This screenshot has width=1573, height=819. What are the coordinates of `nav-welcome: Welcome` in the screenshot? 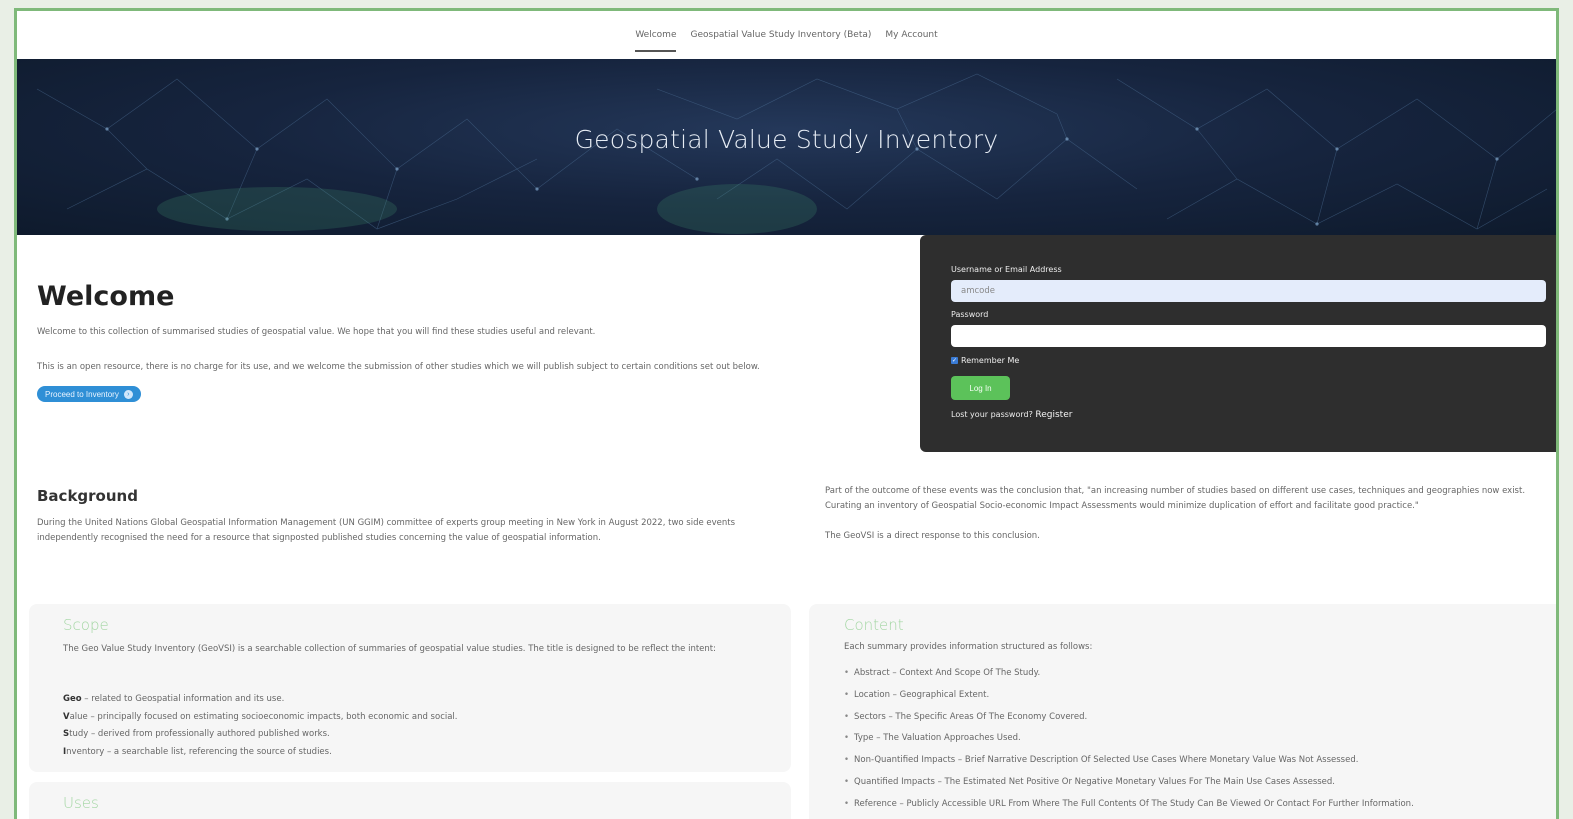 It's located at (656, 39).